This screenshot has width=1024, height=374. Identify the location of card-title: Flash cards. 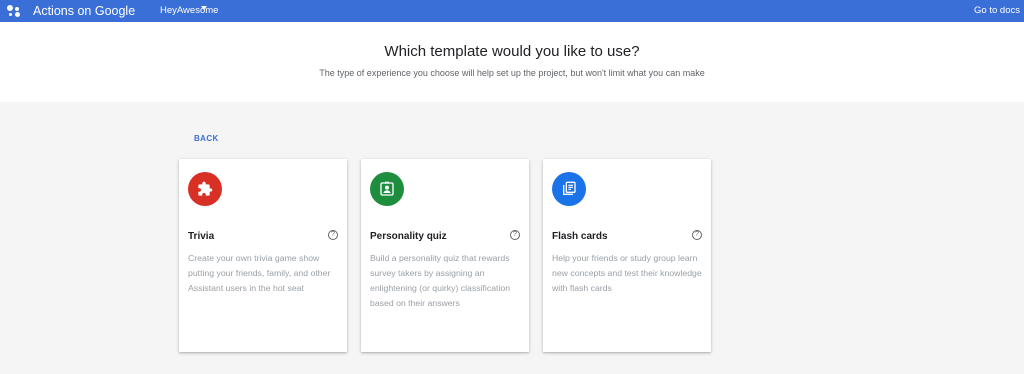
(580, 236).